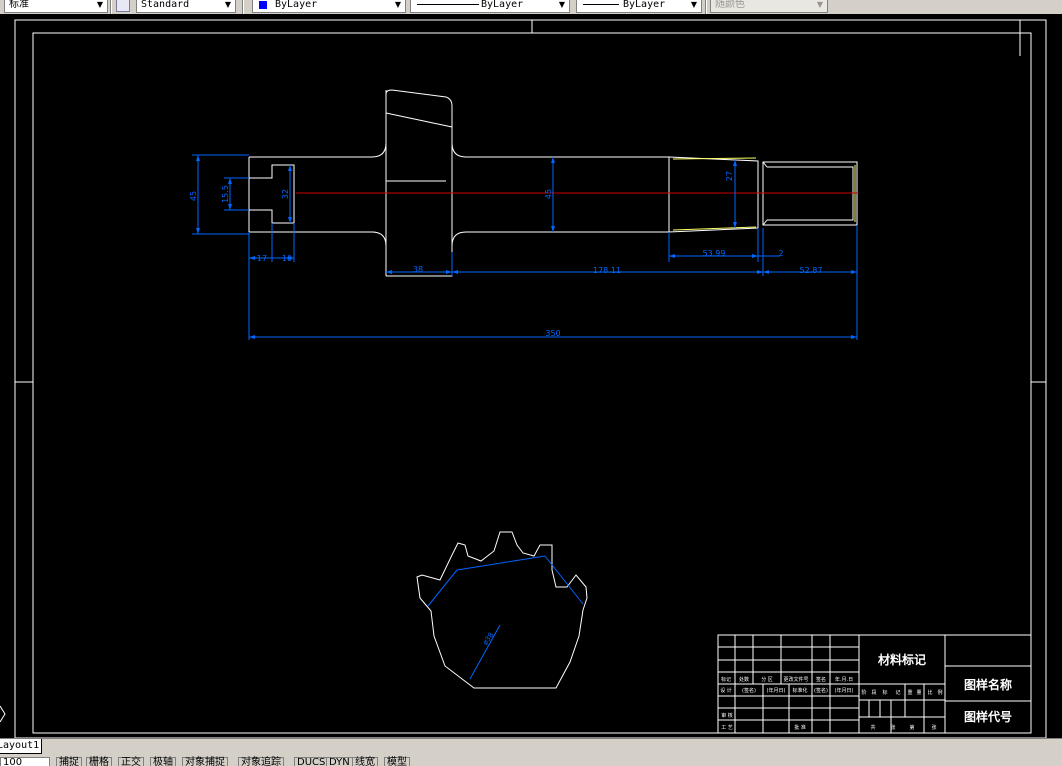 This screenshot has height=766, width=1062. I want to click on dyn-button: DYN, so click(339, 761).